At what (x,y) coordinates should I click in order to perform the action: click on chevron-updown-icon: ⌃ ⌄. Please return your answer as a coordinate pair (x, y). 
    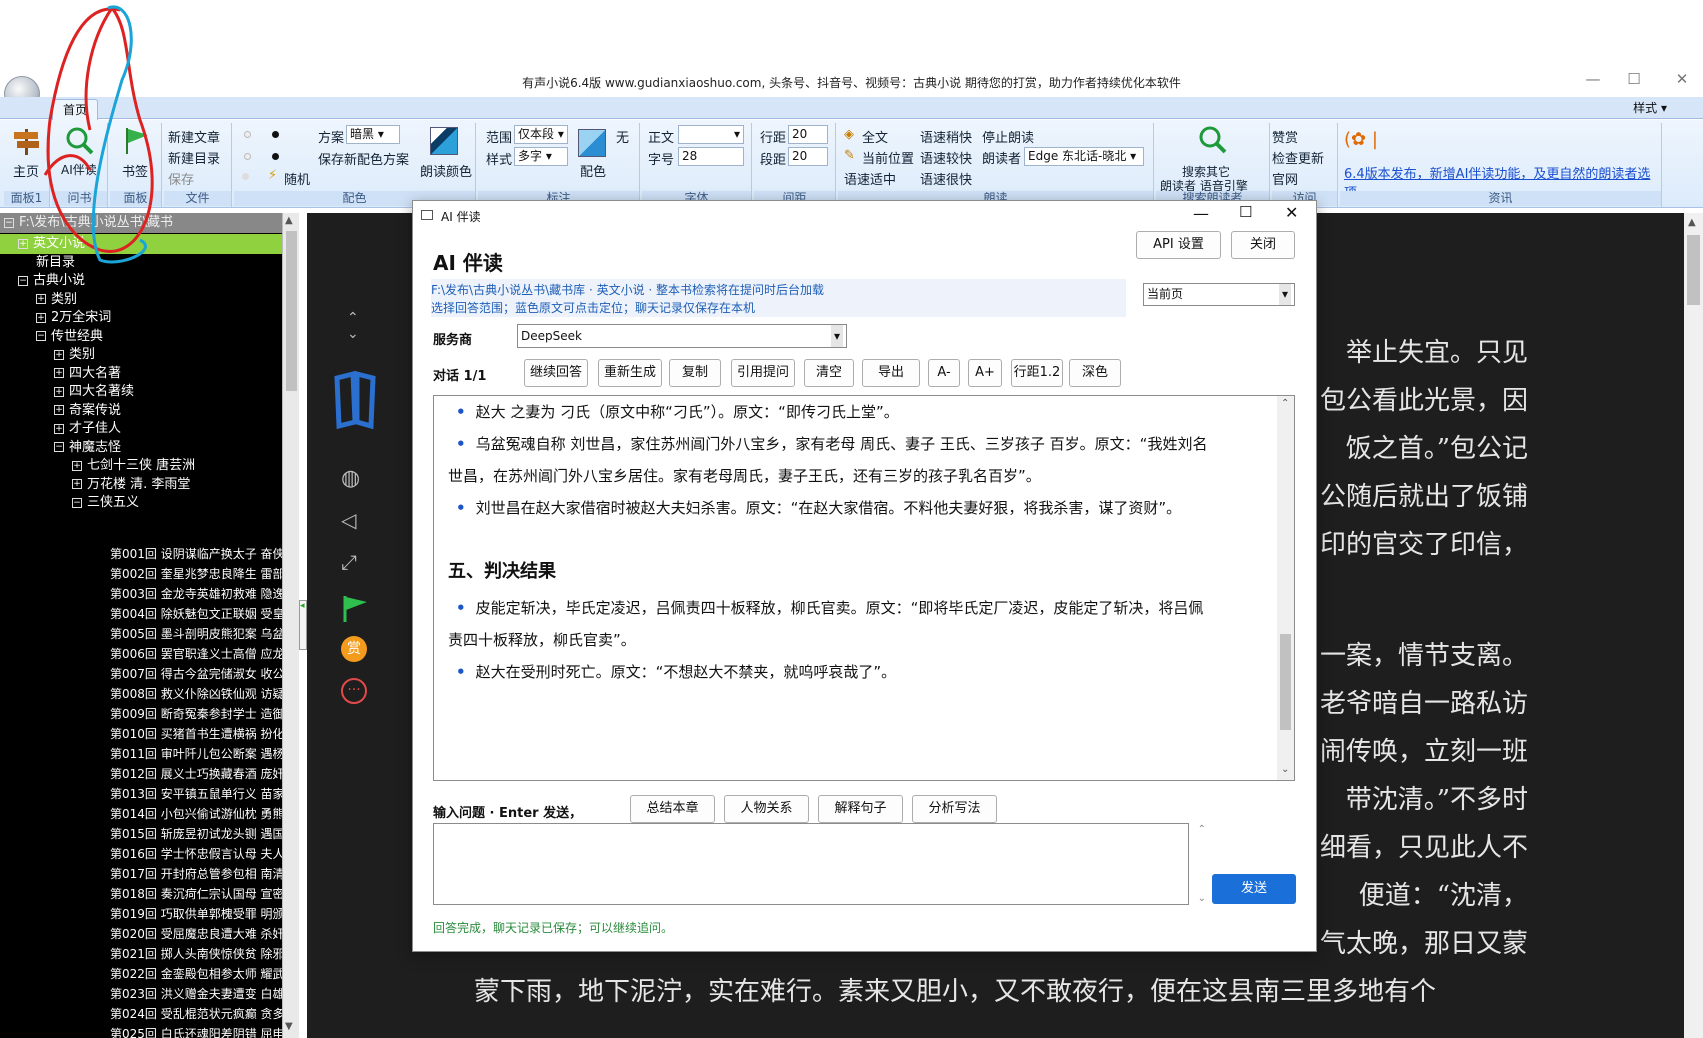
    Looking at the image, I should click on (353, 326).